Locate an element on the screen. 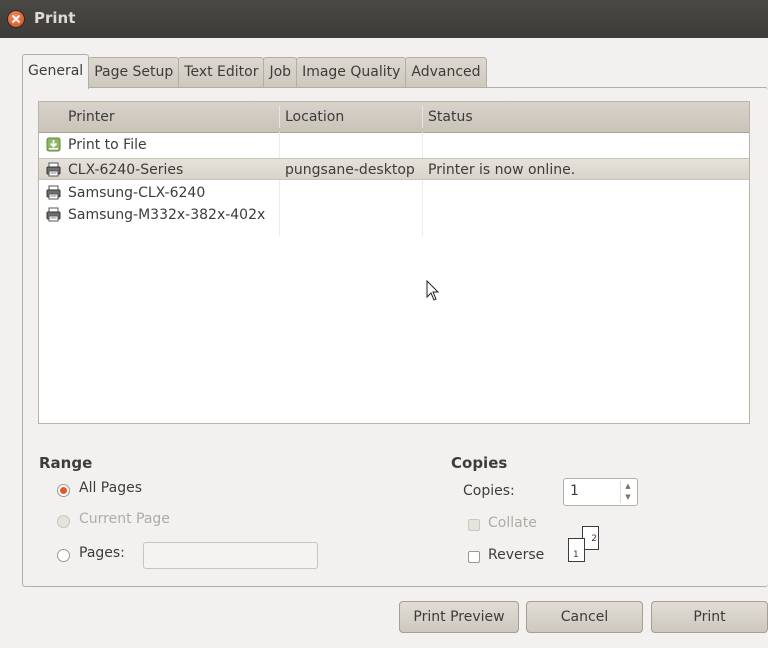  pages-label: Pages: is located at coordinates (102, 553).